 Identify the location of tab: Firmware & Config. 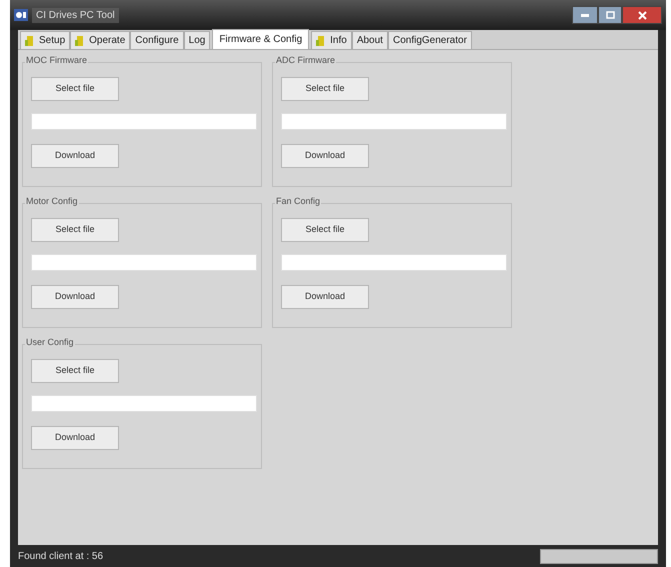
(261, 39).